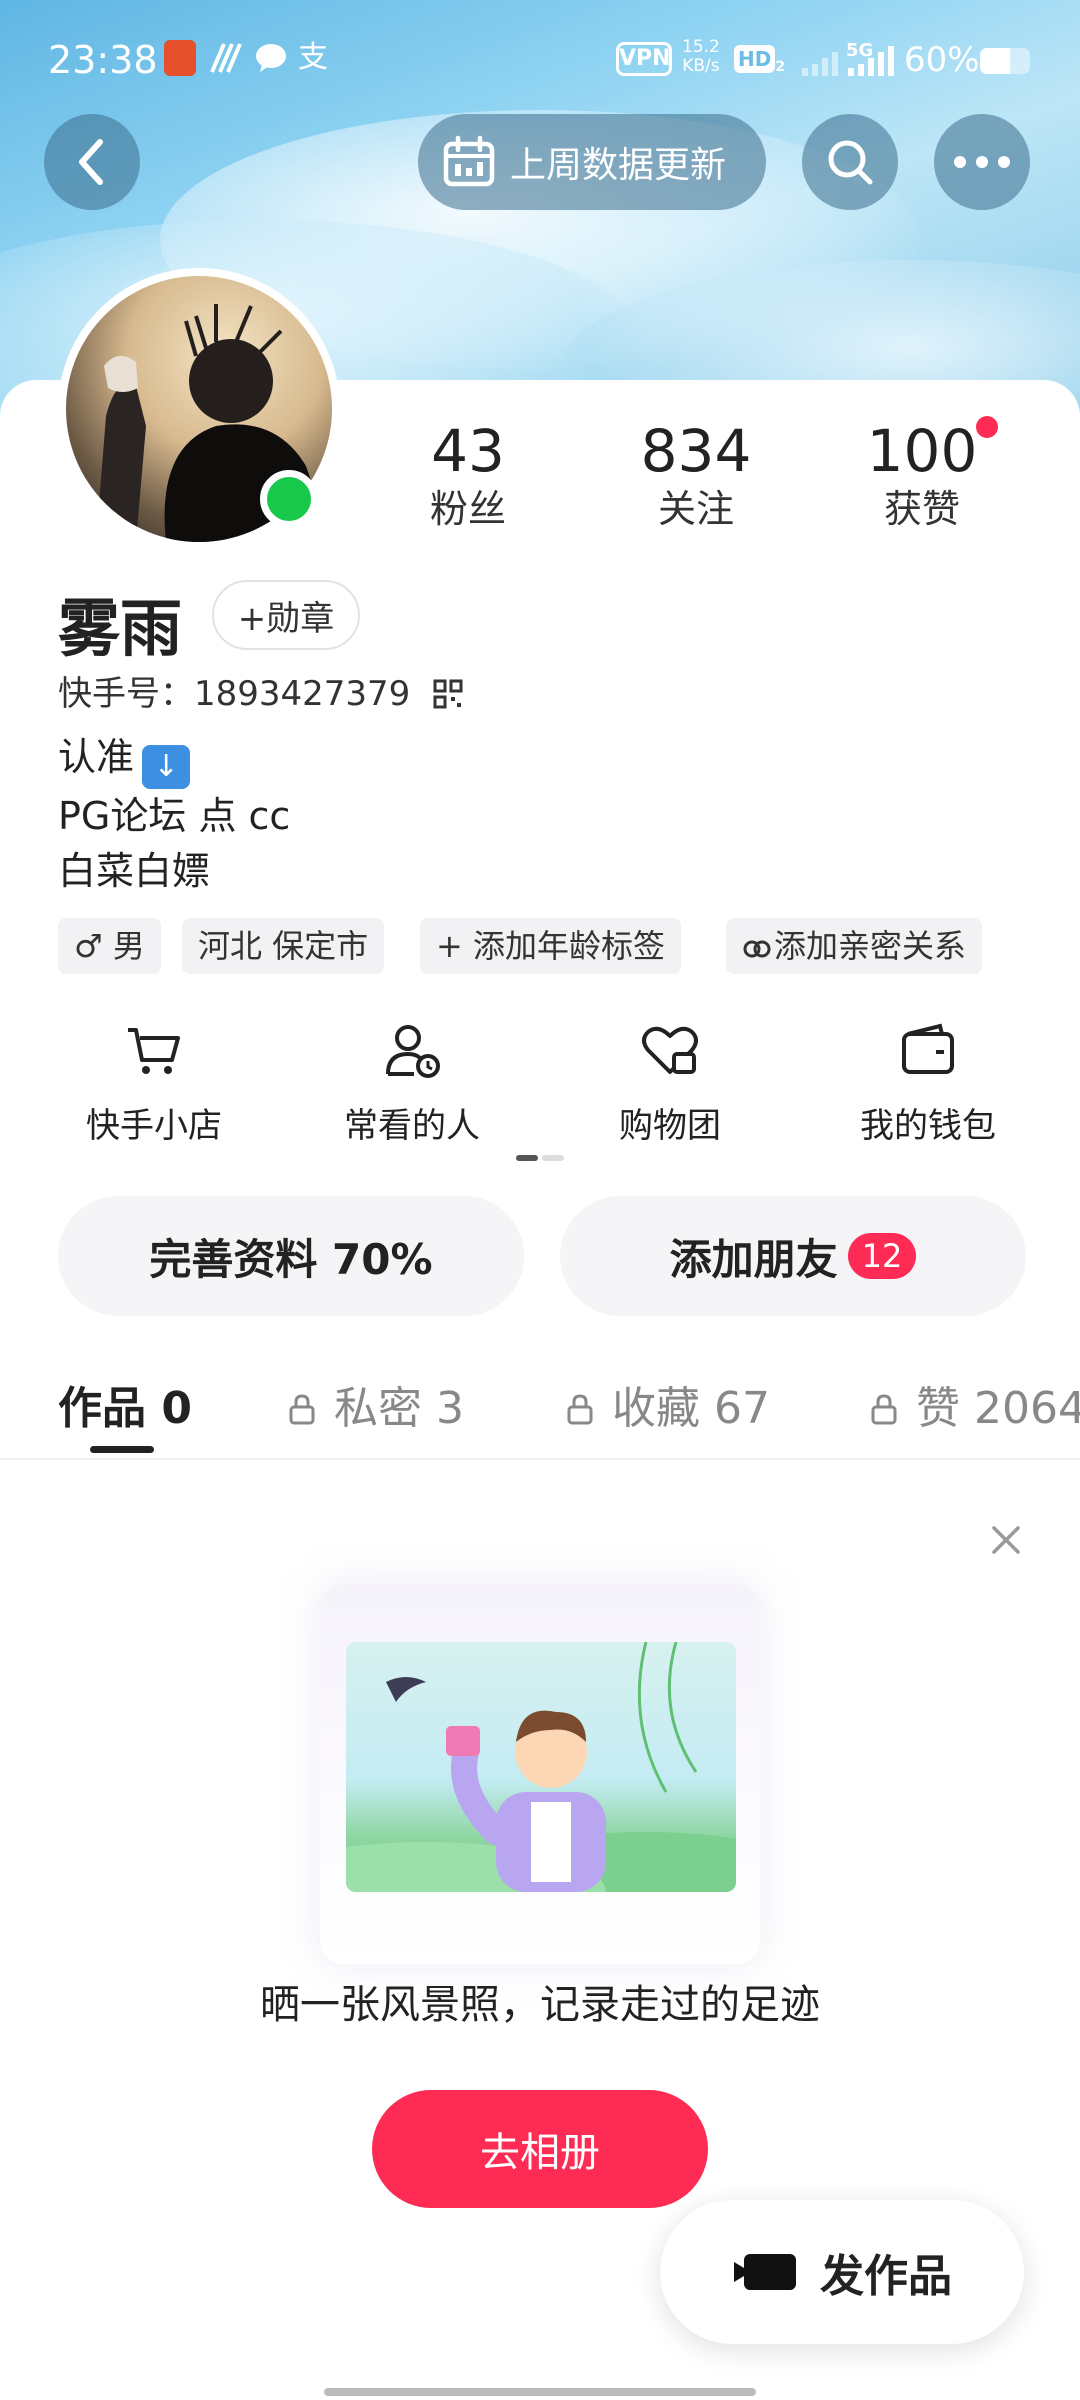 Image resolution: width=1080 pixels, height=2400 pixels. What do you see at coordinates (753, 1259) in the screenshot?
I see `add-friends-label: 添加朋友` at bounding box center [753, 1259].